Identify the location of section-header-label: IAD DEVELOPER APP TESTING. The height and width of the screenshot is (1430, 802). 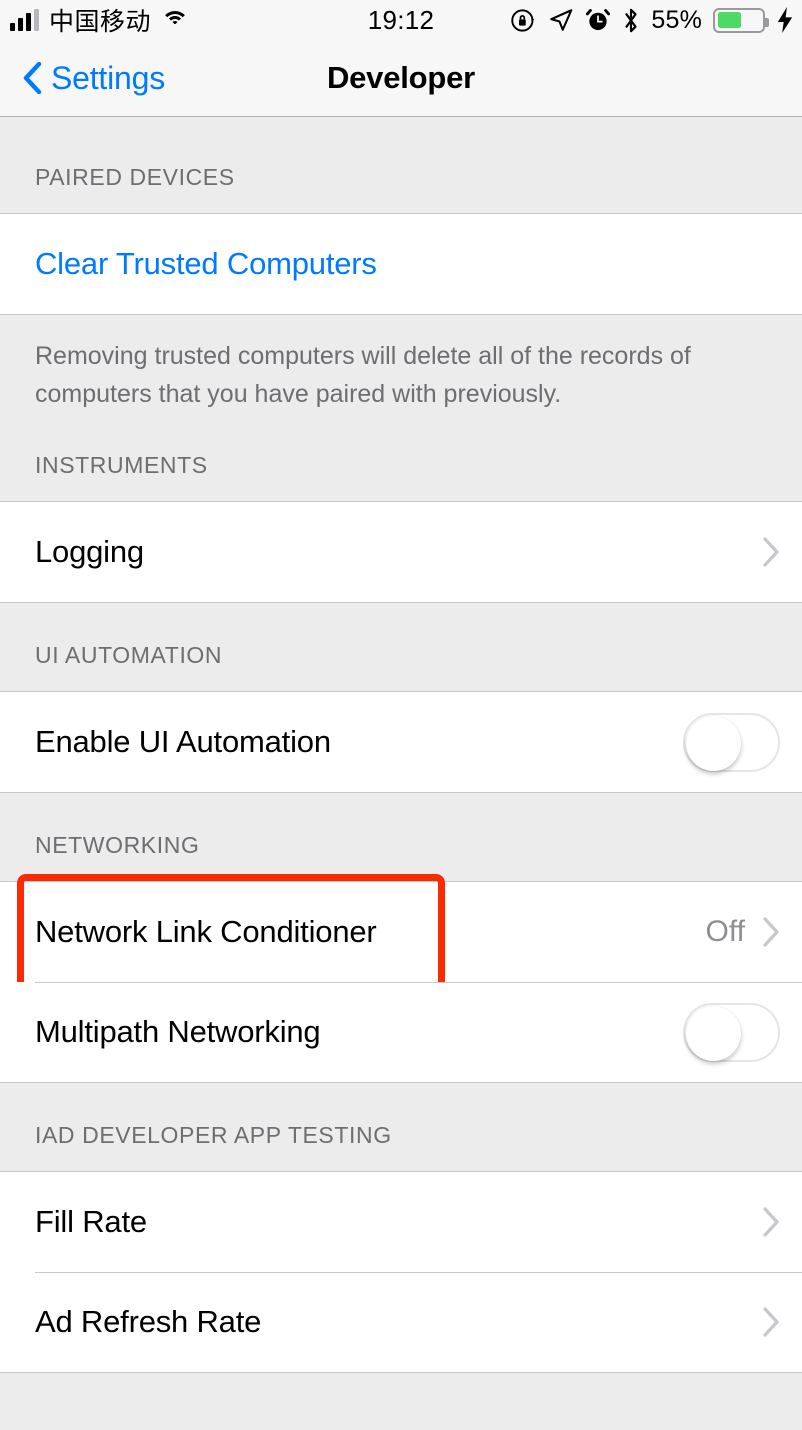
(213, 1135).